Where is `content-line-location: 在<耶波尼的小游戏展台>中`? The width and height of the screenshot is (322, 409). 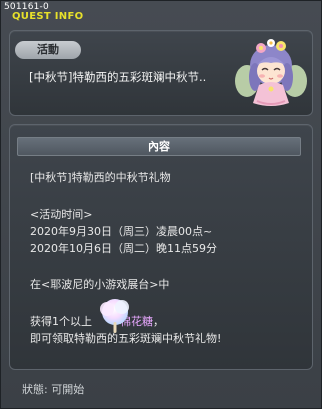
content-line-location: 在<耶波尼的小游戏展台>中 is located at coordinates (100, 284).